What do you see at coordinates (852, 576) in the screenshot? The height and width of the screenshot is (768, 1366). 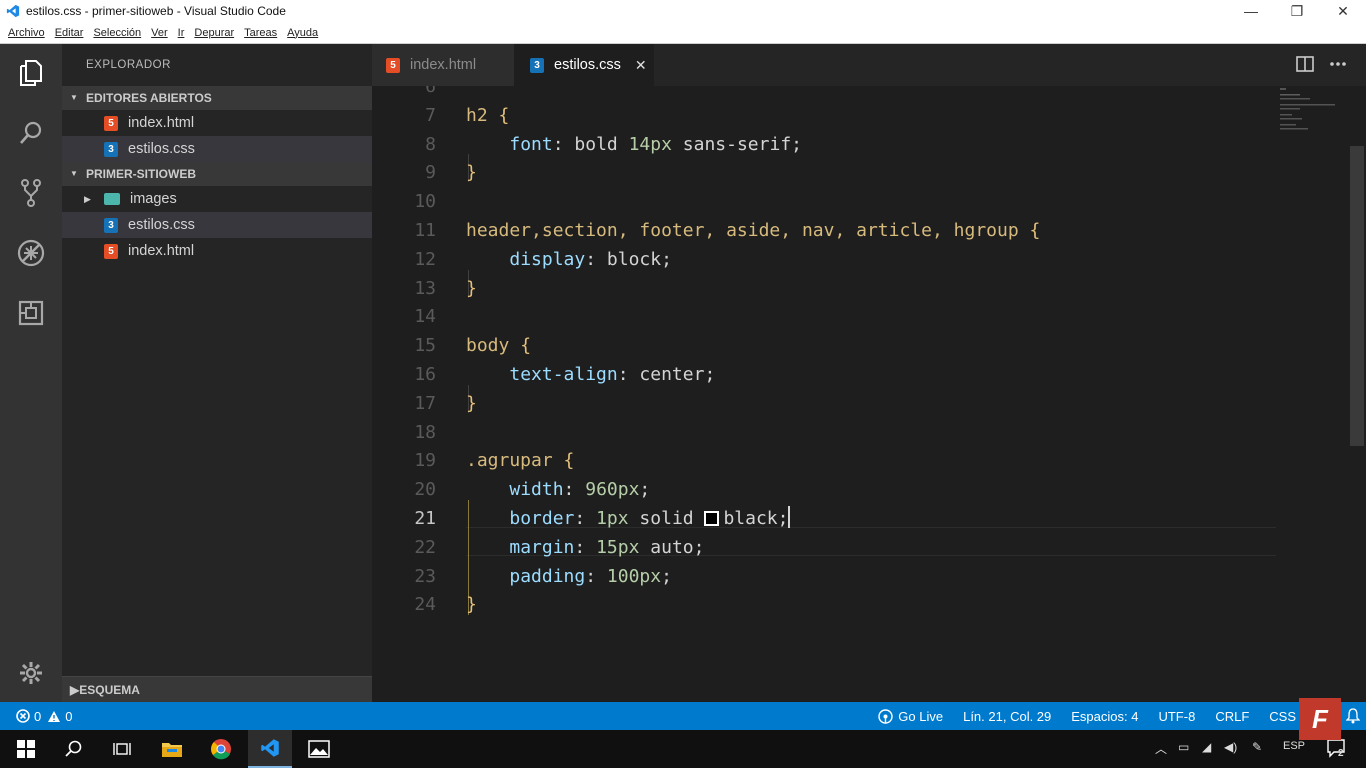 I see `code-line: 23 padding: 100px;` at bounding box center [852, 576].